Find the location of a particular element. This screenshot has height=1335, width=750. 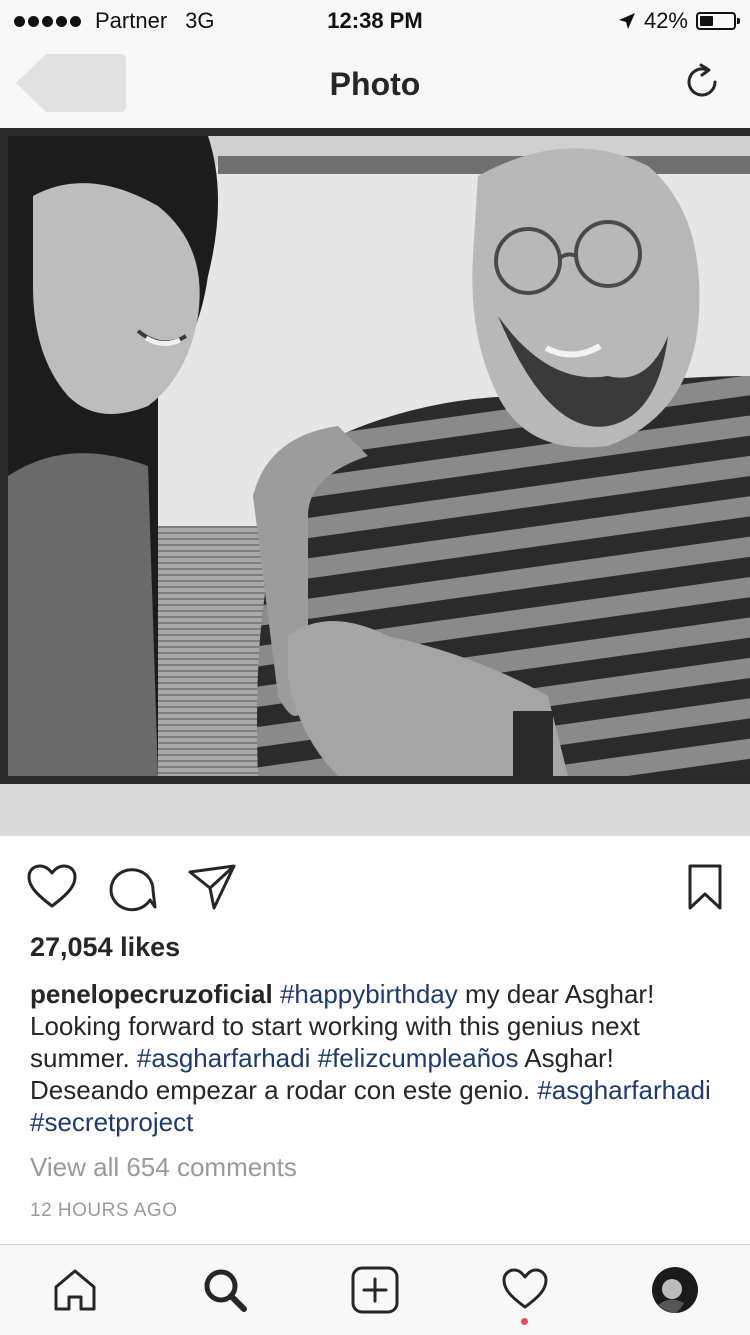

page-title: Photo is located at coordinates (375, 84).